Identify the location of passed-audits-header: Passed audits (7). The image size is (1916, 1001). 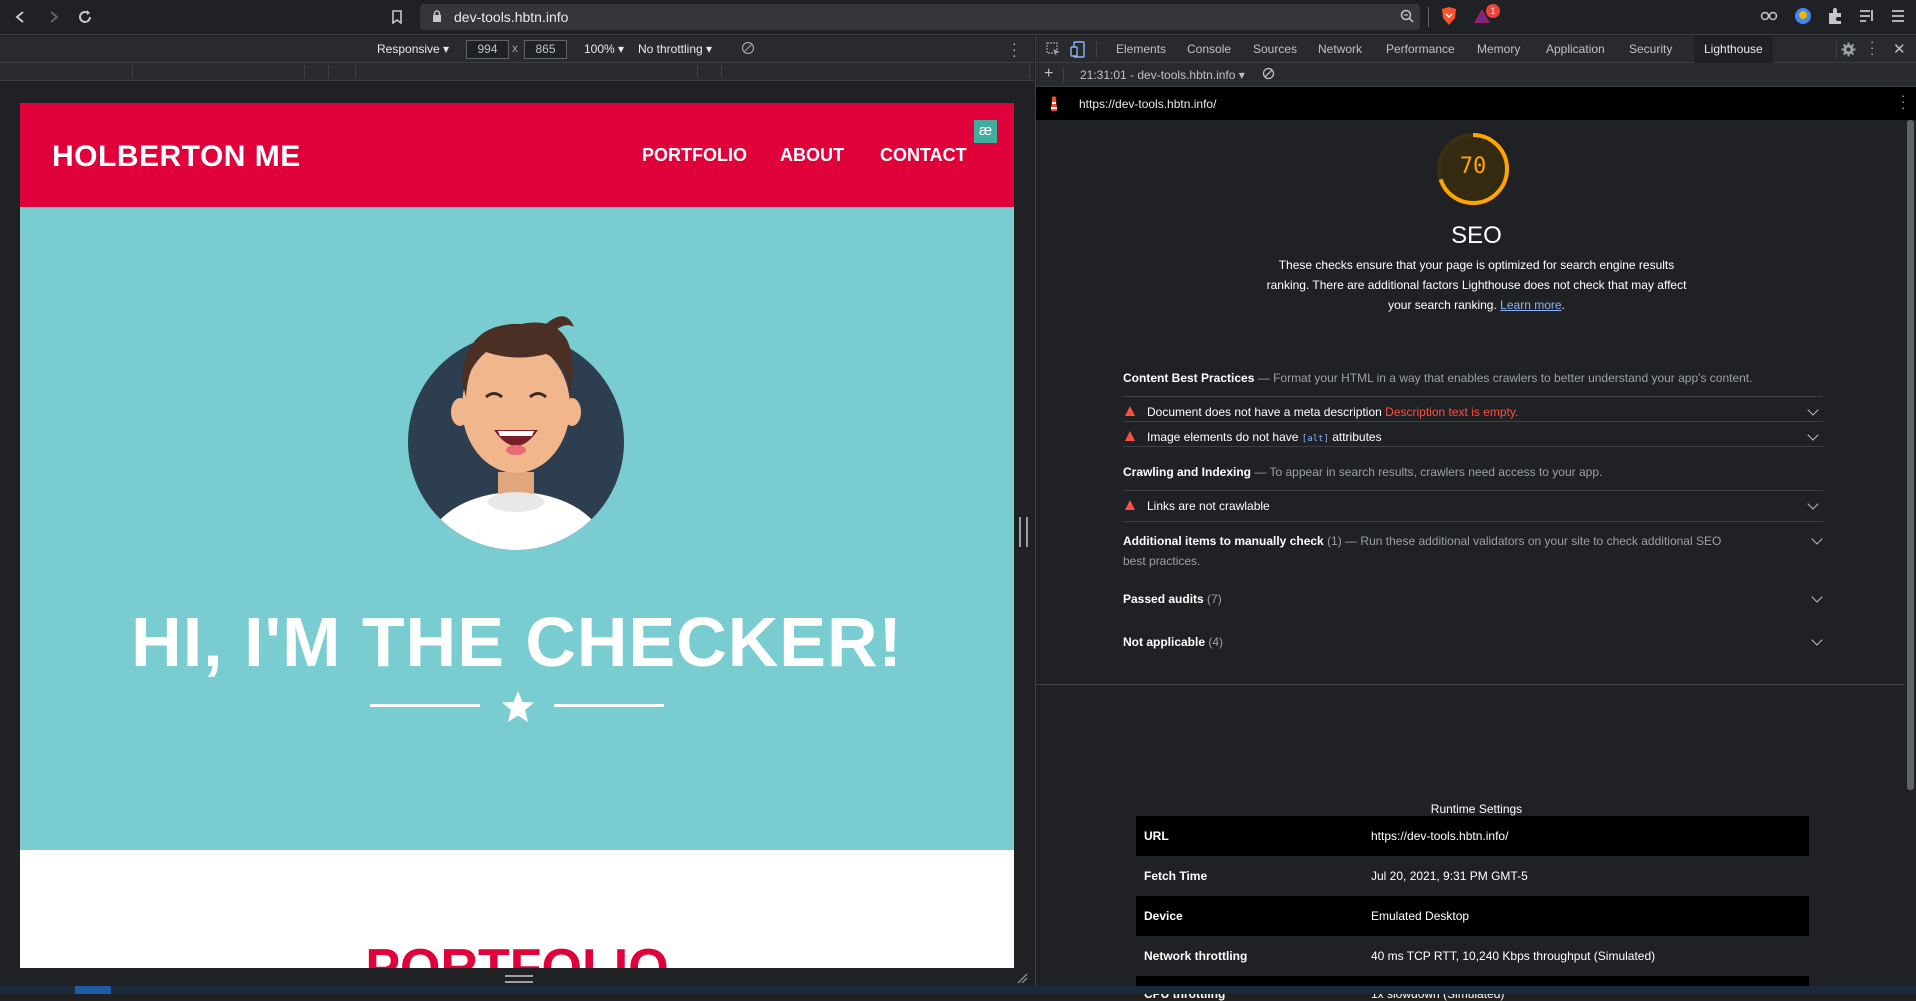
(1473, 599).